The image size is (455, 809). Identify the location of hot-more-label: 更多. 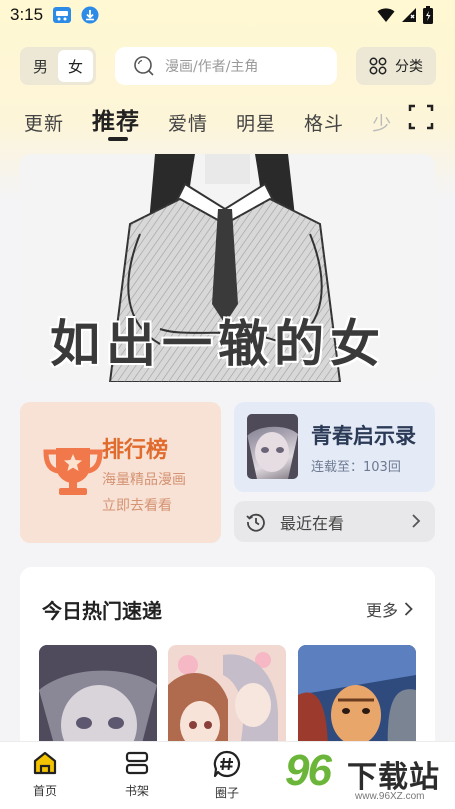
(381, 610).